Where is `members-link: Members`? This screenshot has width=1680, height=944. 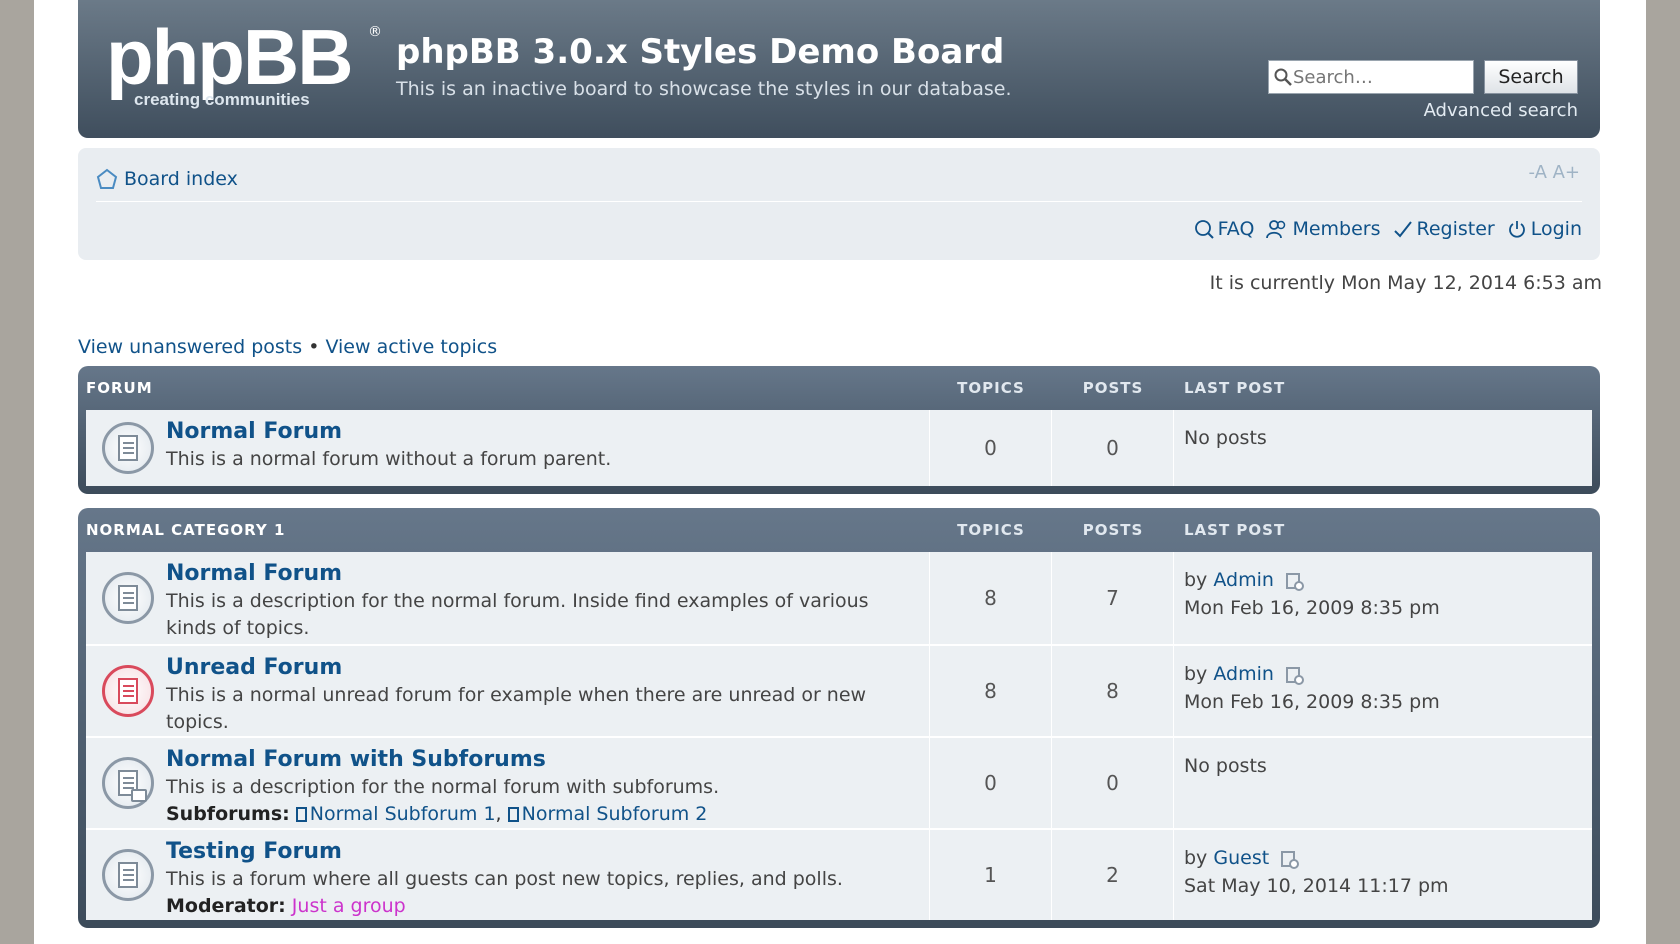 members-link: Members is located at coordinates (1323, 229).